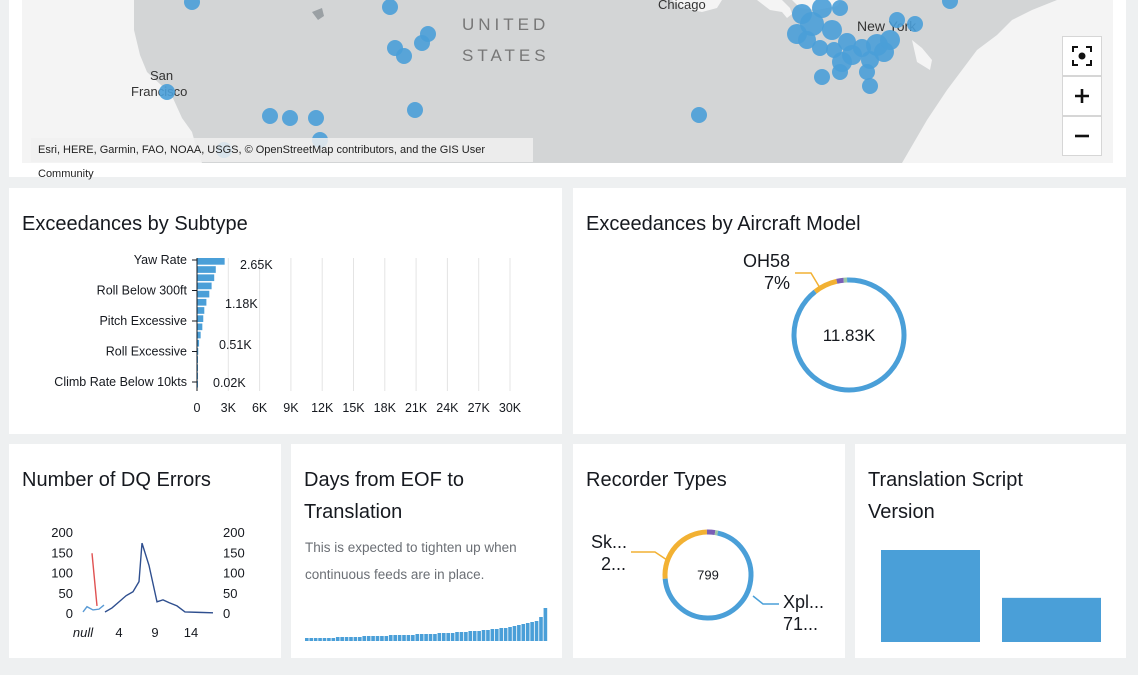 Image resolution: width=1138 pixels, height=675 pixels. What do you see at coordinates (69, 613) in the screenshot?
I see `dq-y-tick-label-left: 0` at bounding box center [69, 613].